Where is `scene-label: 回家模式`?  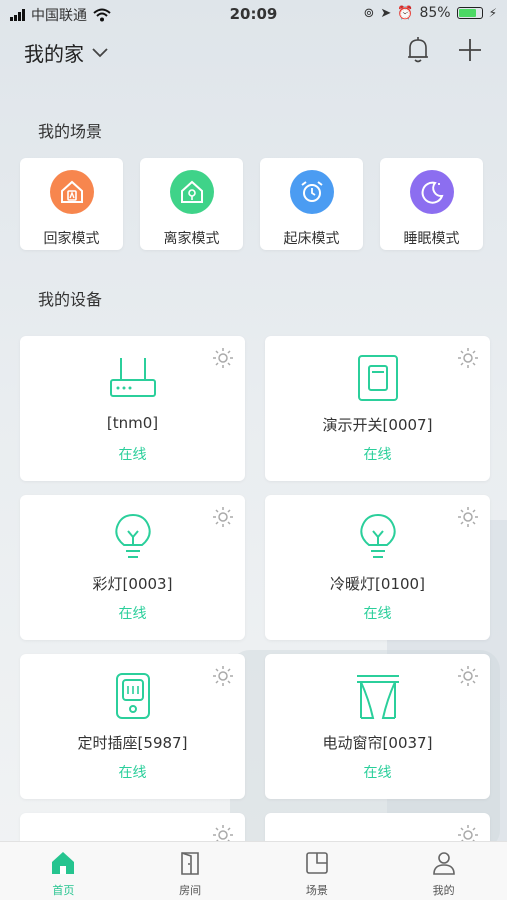 scene-label: 回家模式 is located at coordinates (71, 239).